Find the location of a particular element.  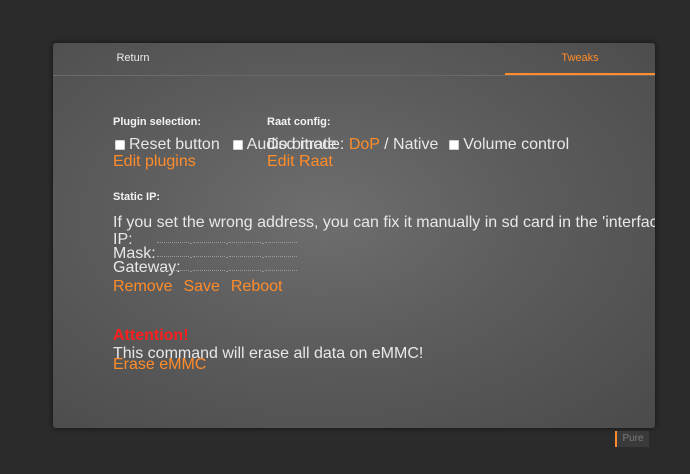

edit-plugins-link: Edit plugins is located at coordinates (154, 162).